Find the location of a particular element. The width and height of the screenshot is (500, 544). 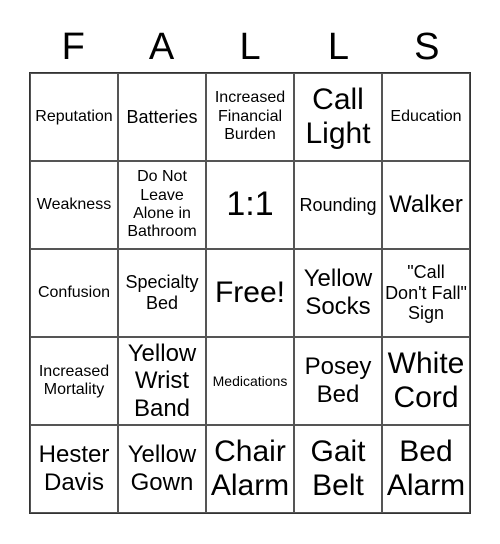

bingo-cell: Hester Davis is located at coordinates (74, 469).